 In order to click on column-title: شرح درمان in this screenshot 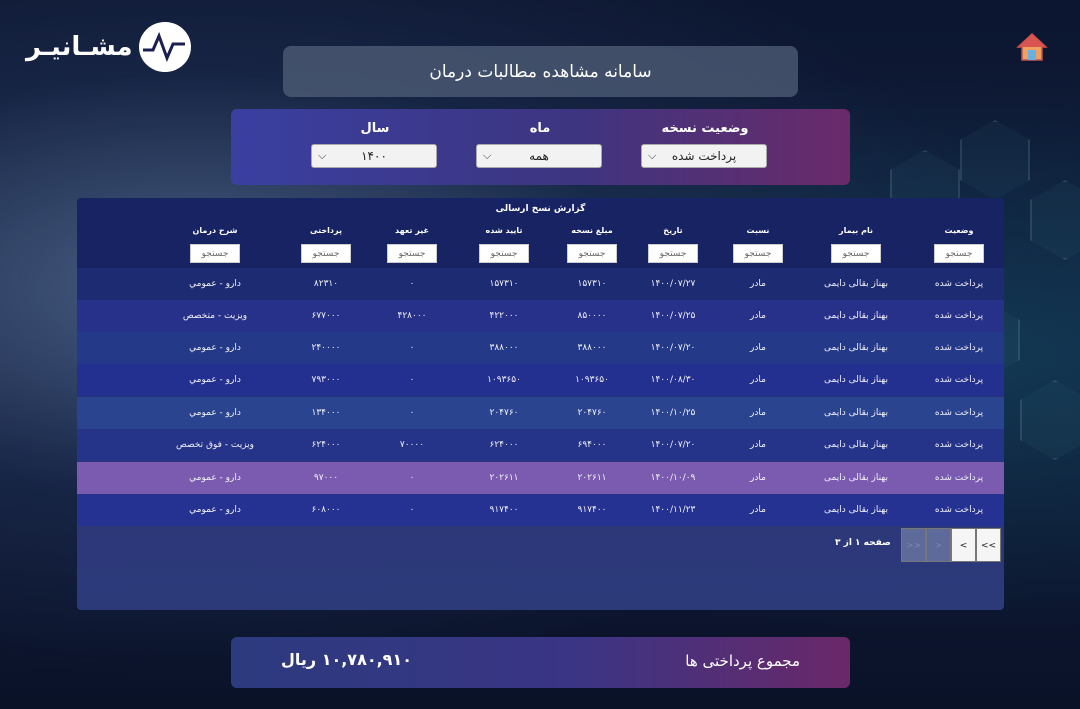, I will do `click(215, 230)`.